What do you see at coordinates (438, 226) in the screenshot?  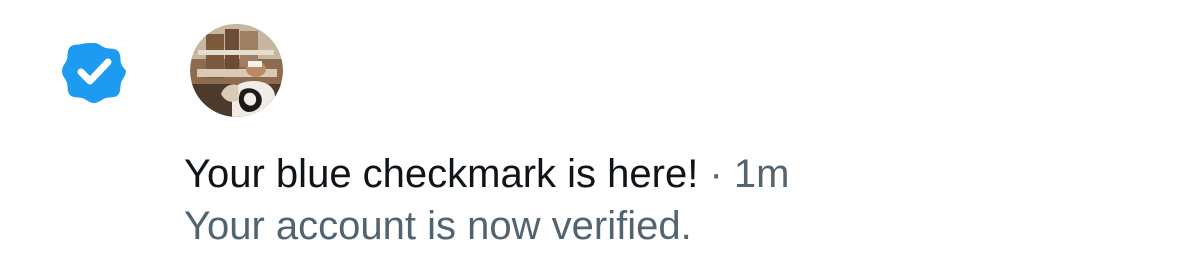 I see `notification-subtitle: Your account is now verified.` at bounding box center [438, 226].